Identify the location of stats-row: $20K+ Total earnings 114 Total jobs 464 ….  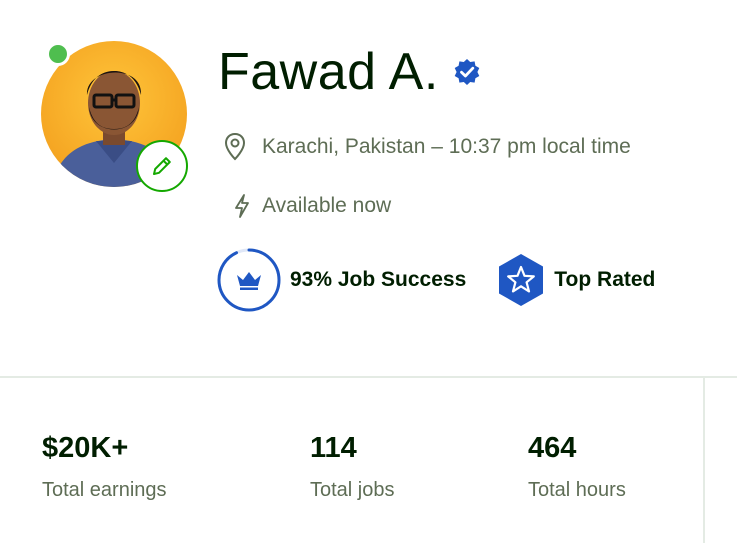
(372, 477).